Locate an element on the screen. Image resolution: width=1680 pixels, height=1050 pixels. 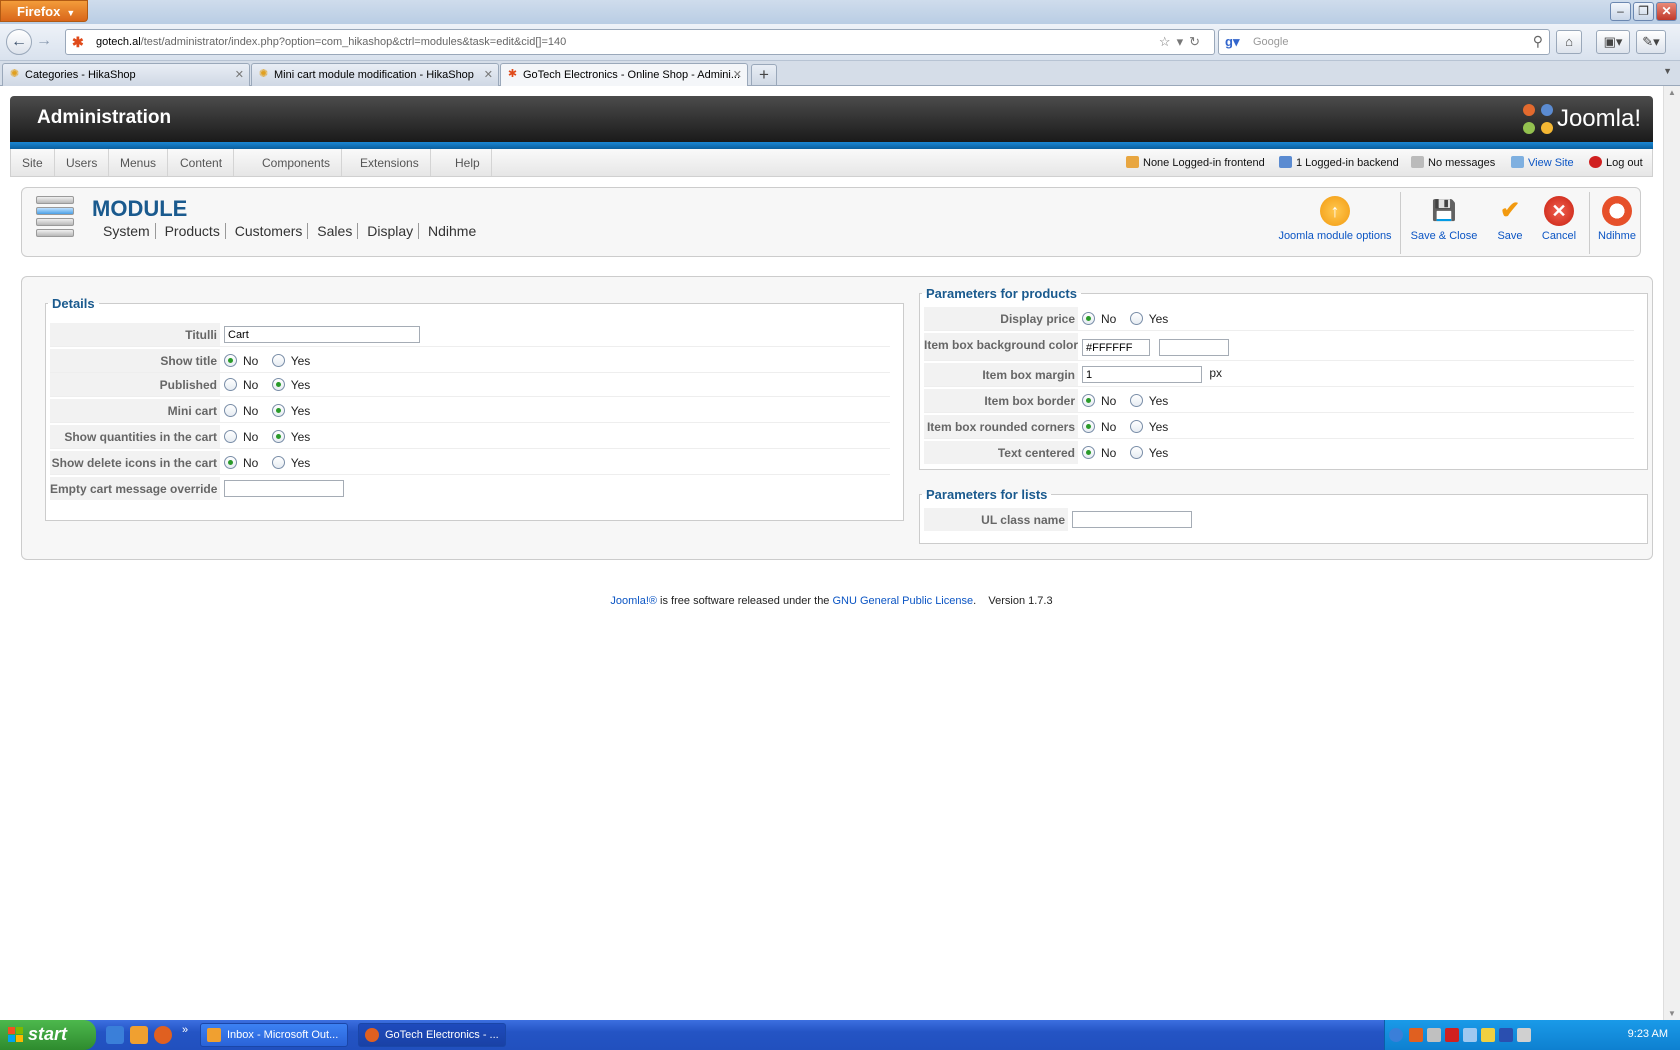
empty-msg-label: Empty cart message override is located at coordinates (135, 488).